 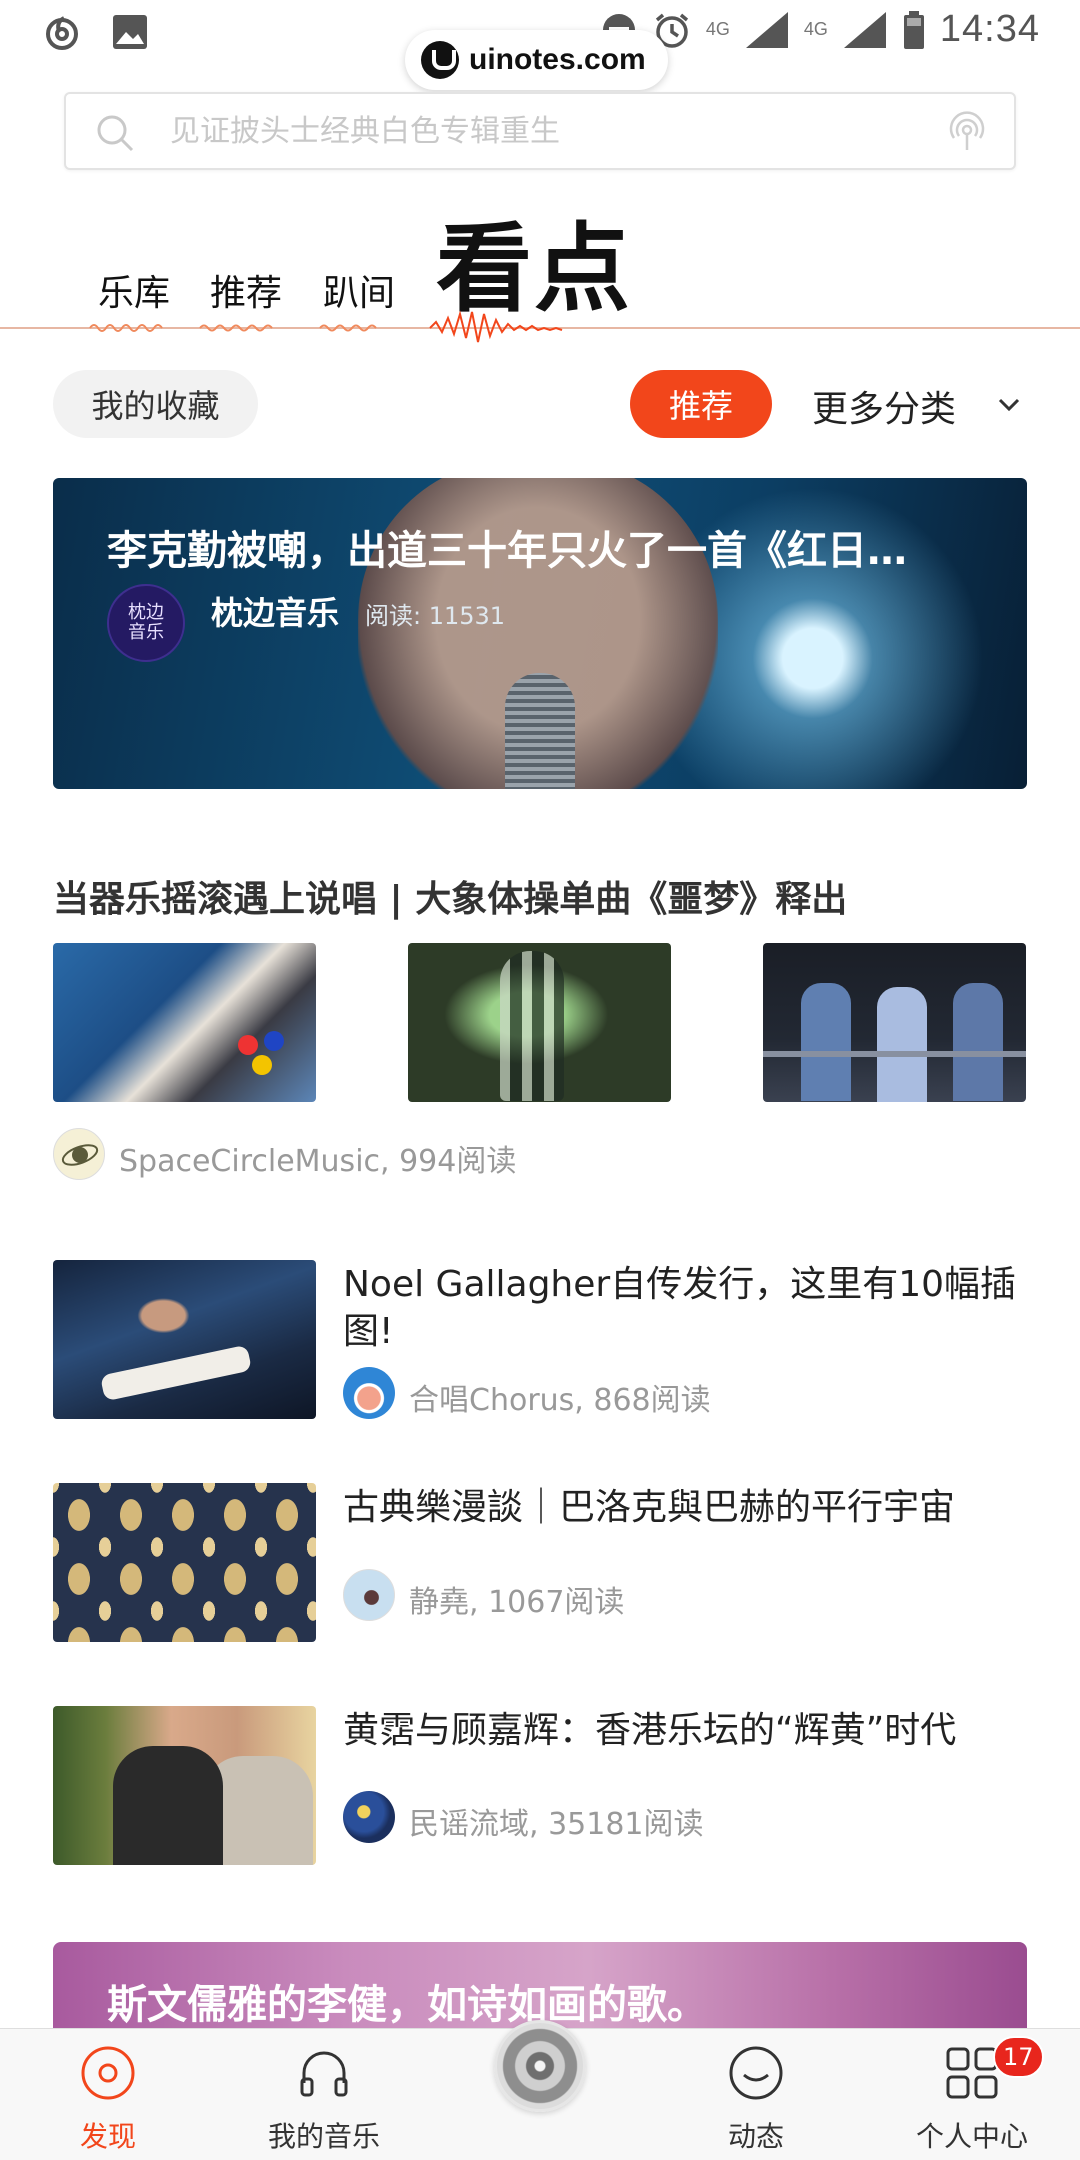 I want to click on nav-activity: 动态, so click(x=756, y=2094).